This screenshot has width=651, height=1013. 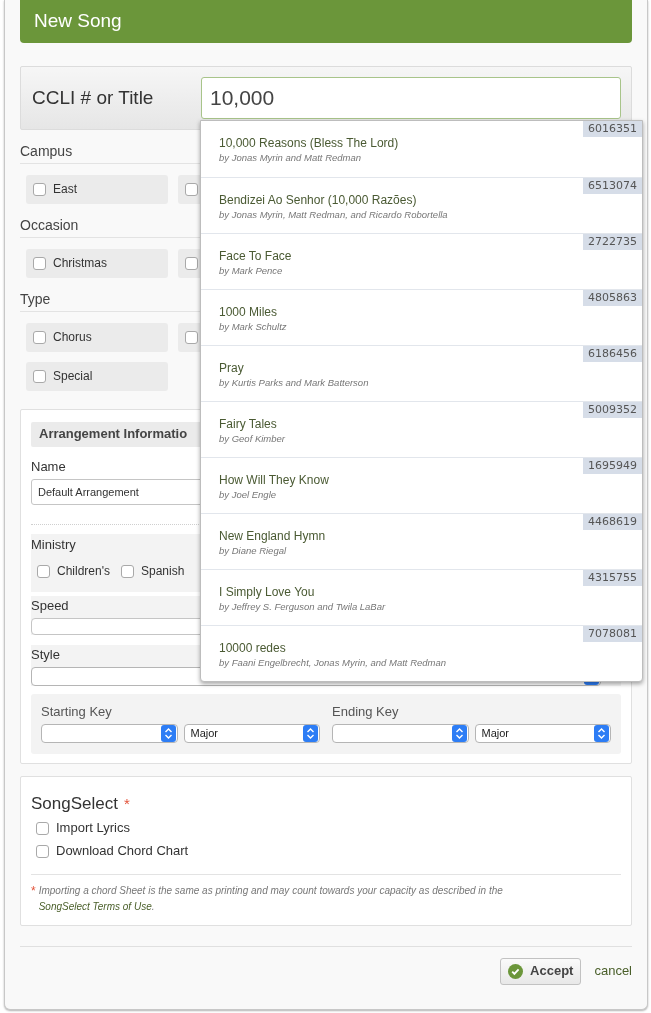 I want to click on song-authors: by Kurtis Parks and Mark Batterson, so click(x=294, y=382).